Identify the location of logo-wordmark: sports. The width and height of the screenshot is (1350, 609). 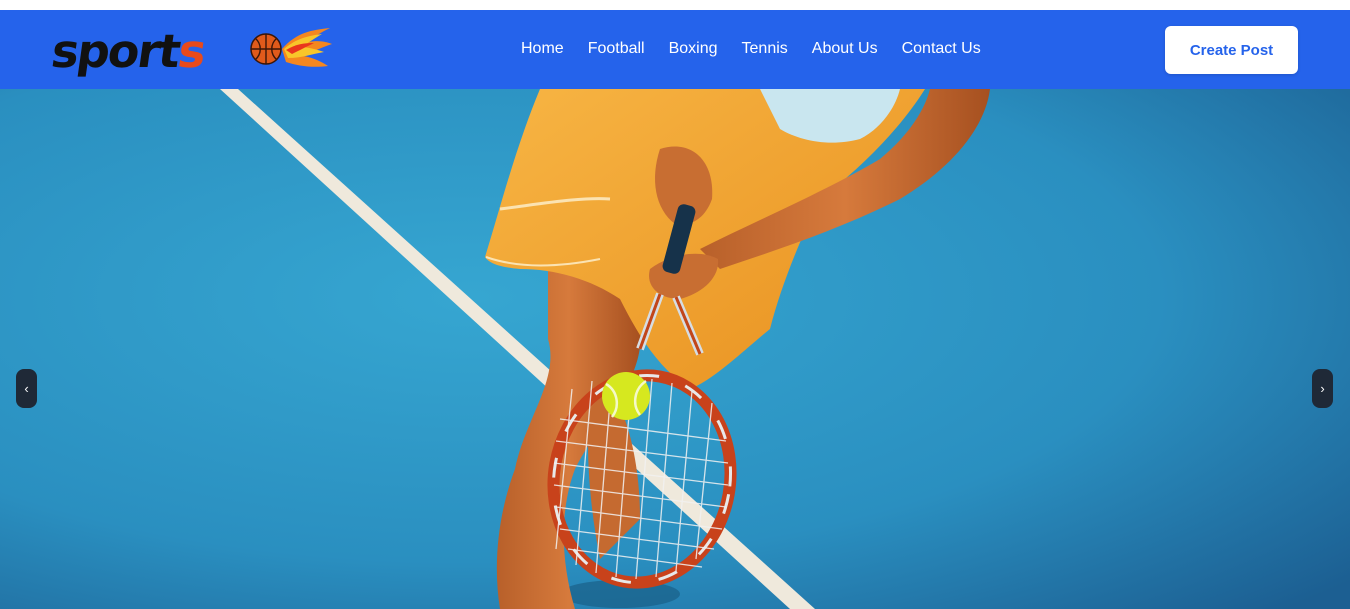
(128, 51).